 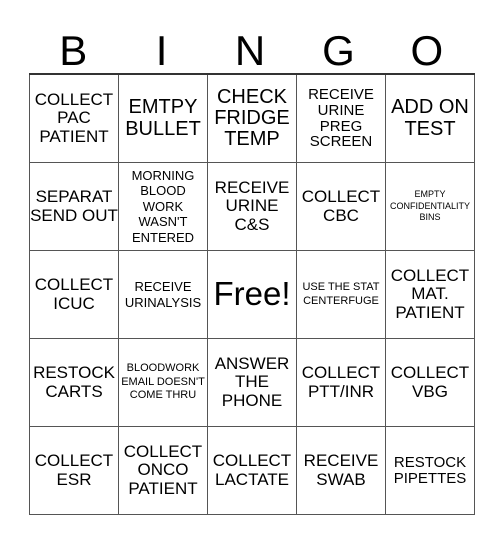 I want to click on bingo-cell: COLLECT ONCO PATIENT, so click(x=163, y=470).